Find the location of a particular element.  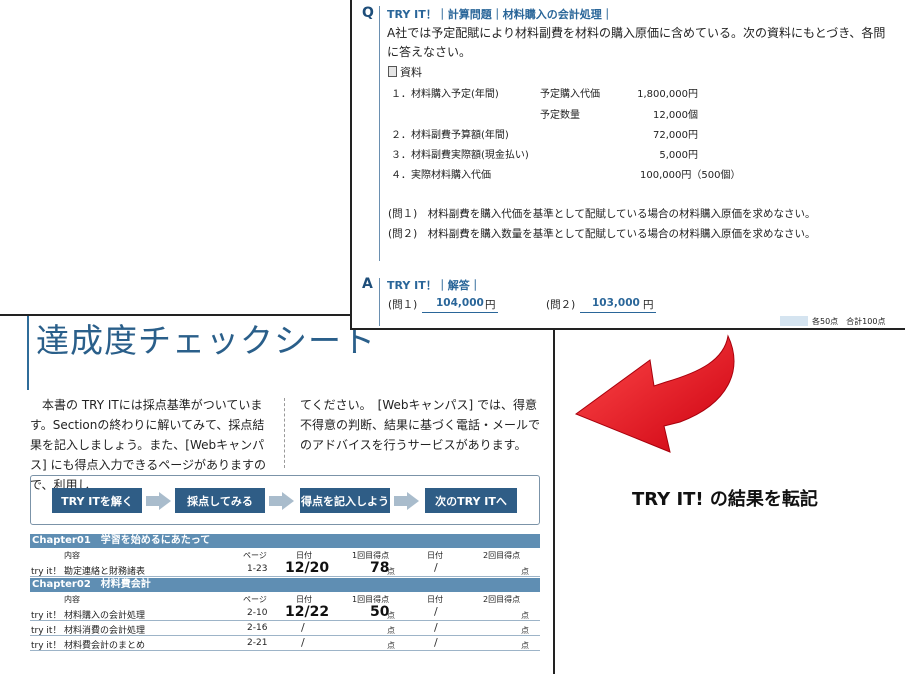

step-solve: TRY ITを解く is located at coordinates (97, 500).